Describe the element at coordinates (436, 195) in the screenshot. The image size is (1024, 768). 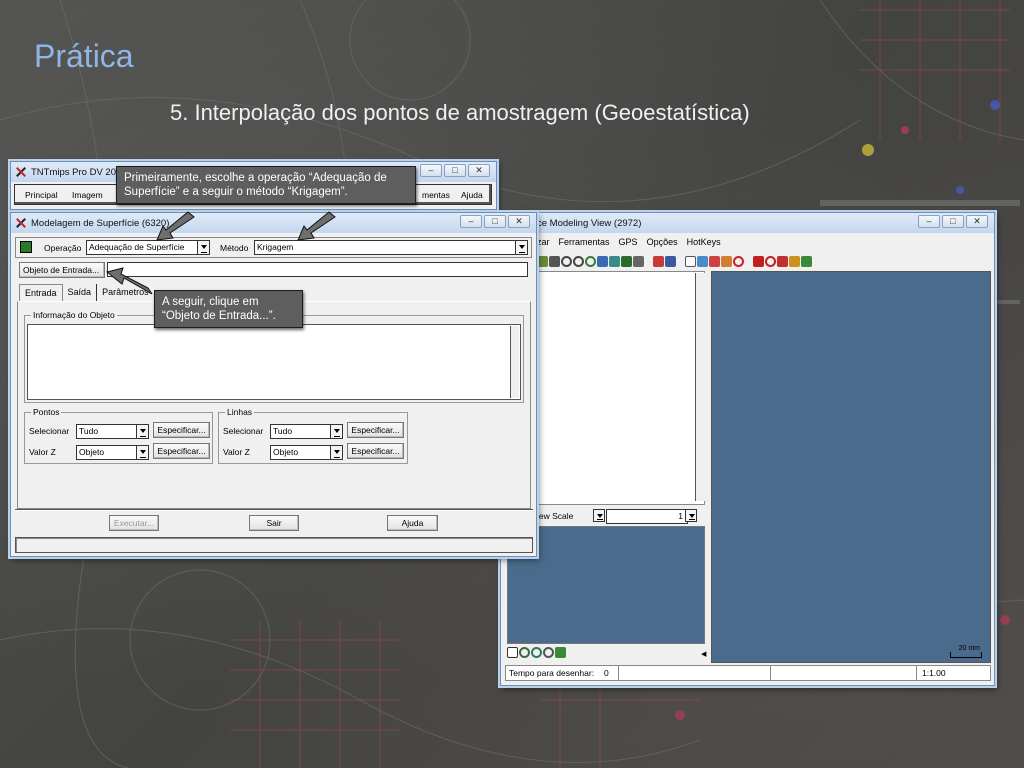
I see `menu-ferramentas: mentas` at that location.